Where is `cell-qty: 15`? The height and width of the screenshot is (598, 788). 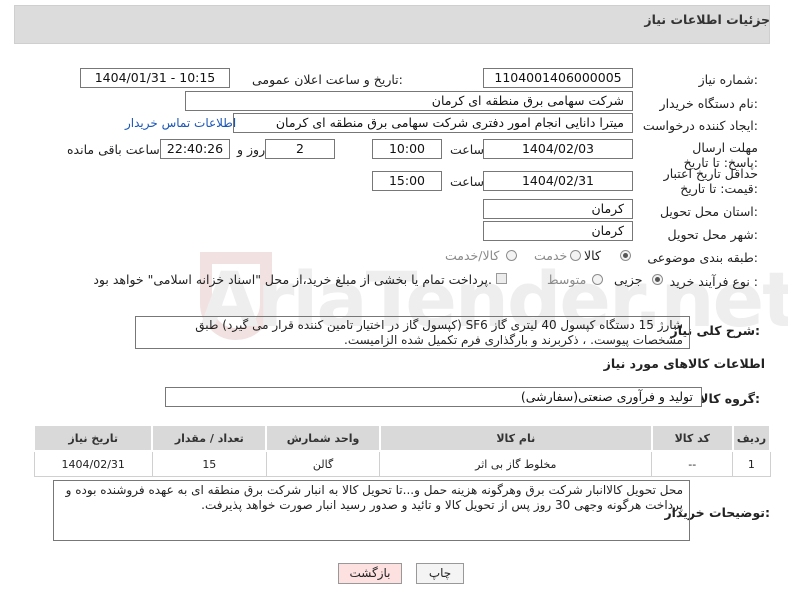
cell-qty: 15 is located at coordinates (209, 463).